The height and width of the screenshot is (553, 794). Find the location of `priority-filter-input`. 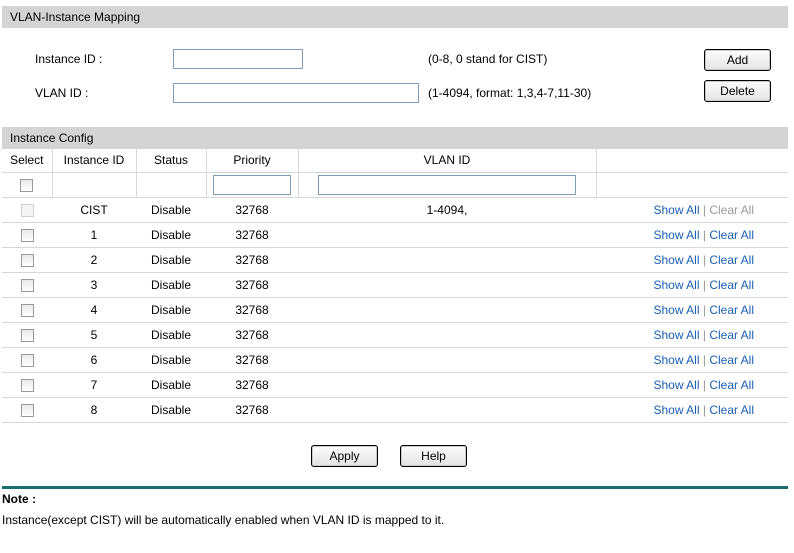

priority-filter-input is located at coordinates (252, 185).